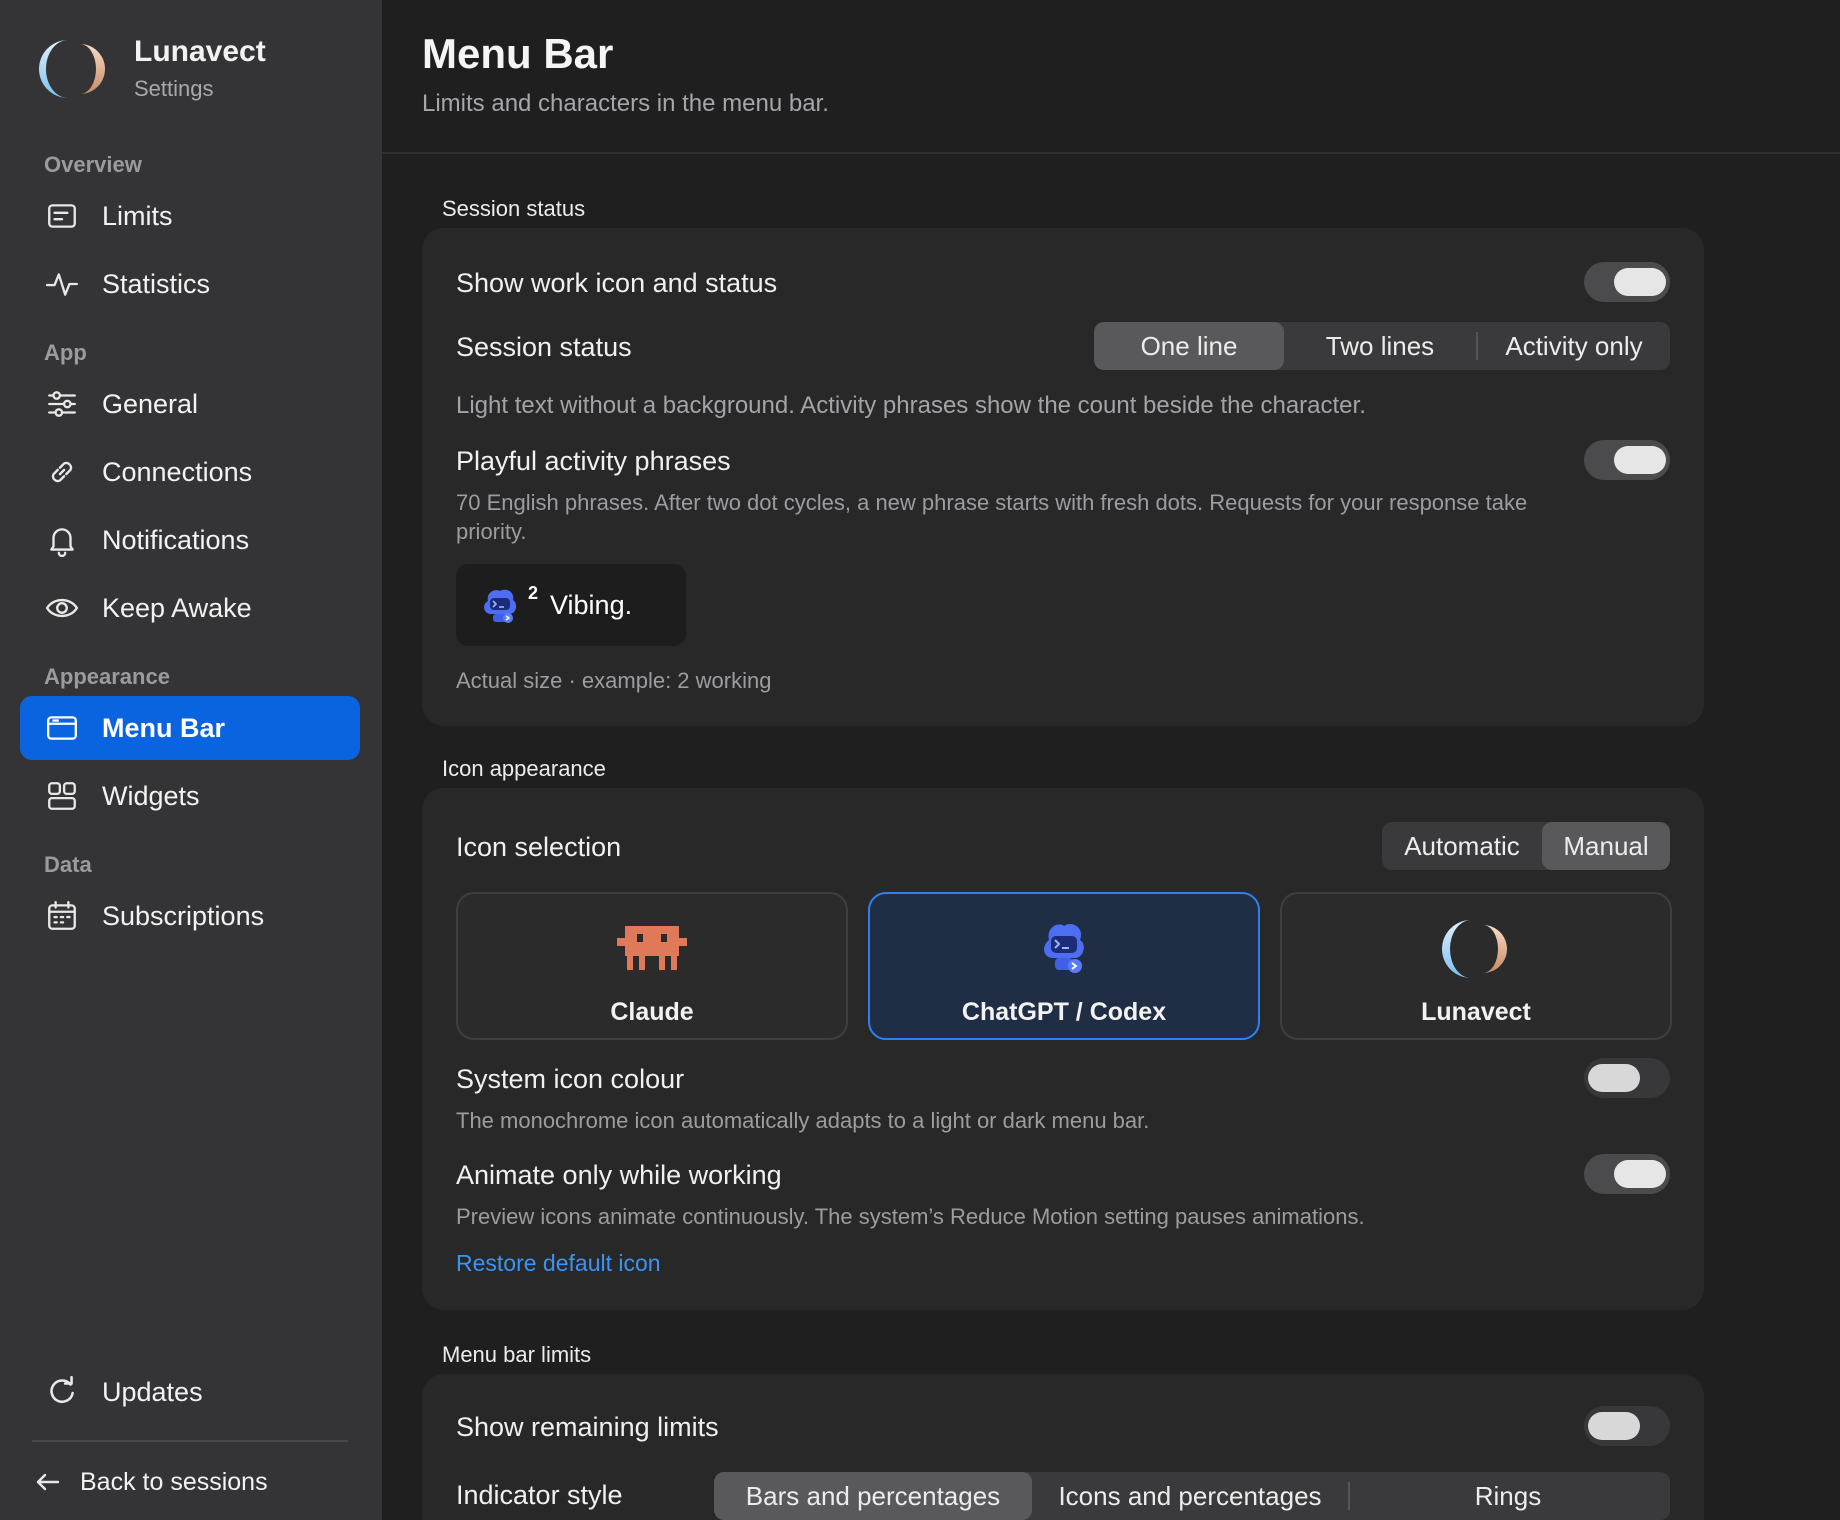 The height and width of the screenshot is (1520, 1840). Describe the element at coordinates (177, 471) in the screenshot. I see `sidebar-item-label: Connections` at that location.